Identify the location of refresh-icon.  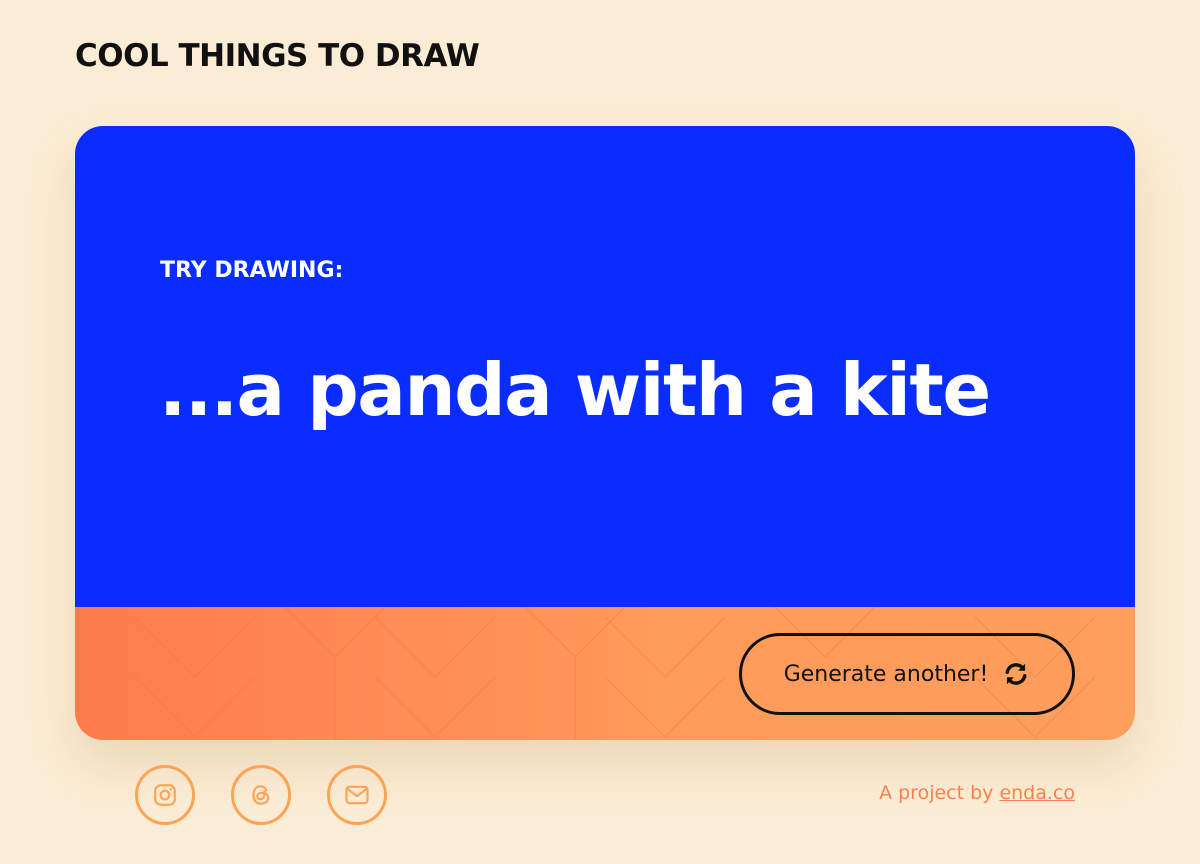
(1016, 674).